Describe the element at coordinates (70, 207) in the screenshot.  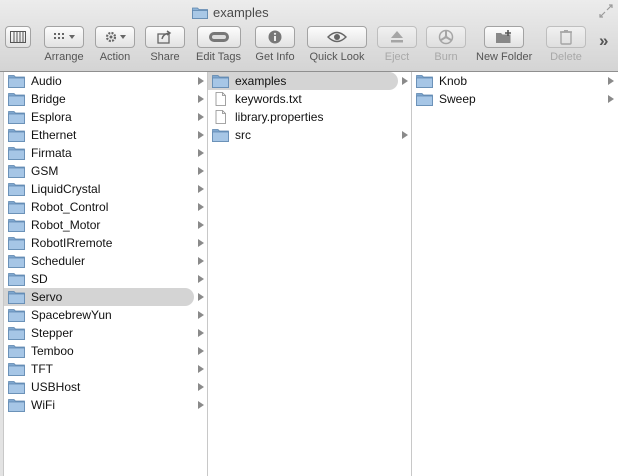
I see `item-label: Robot_Control` at that location.